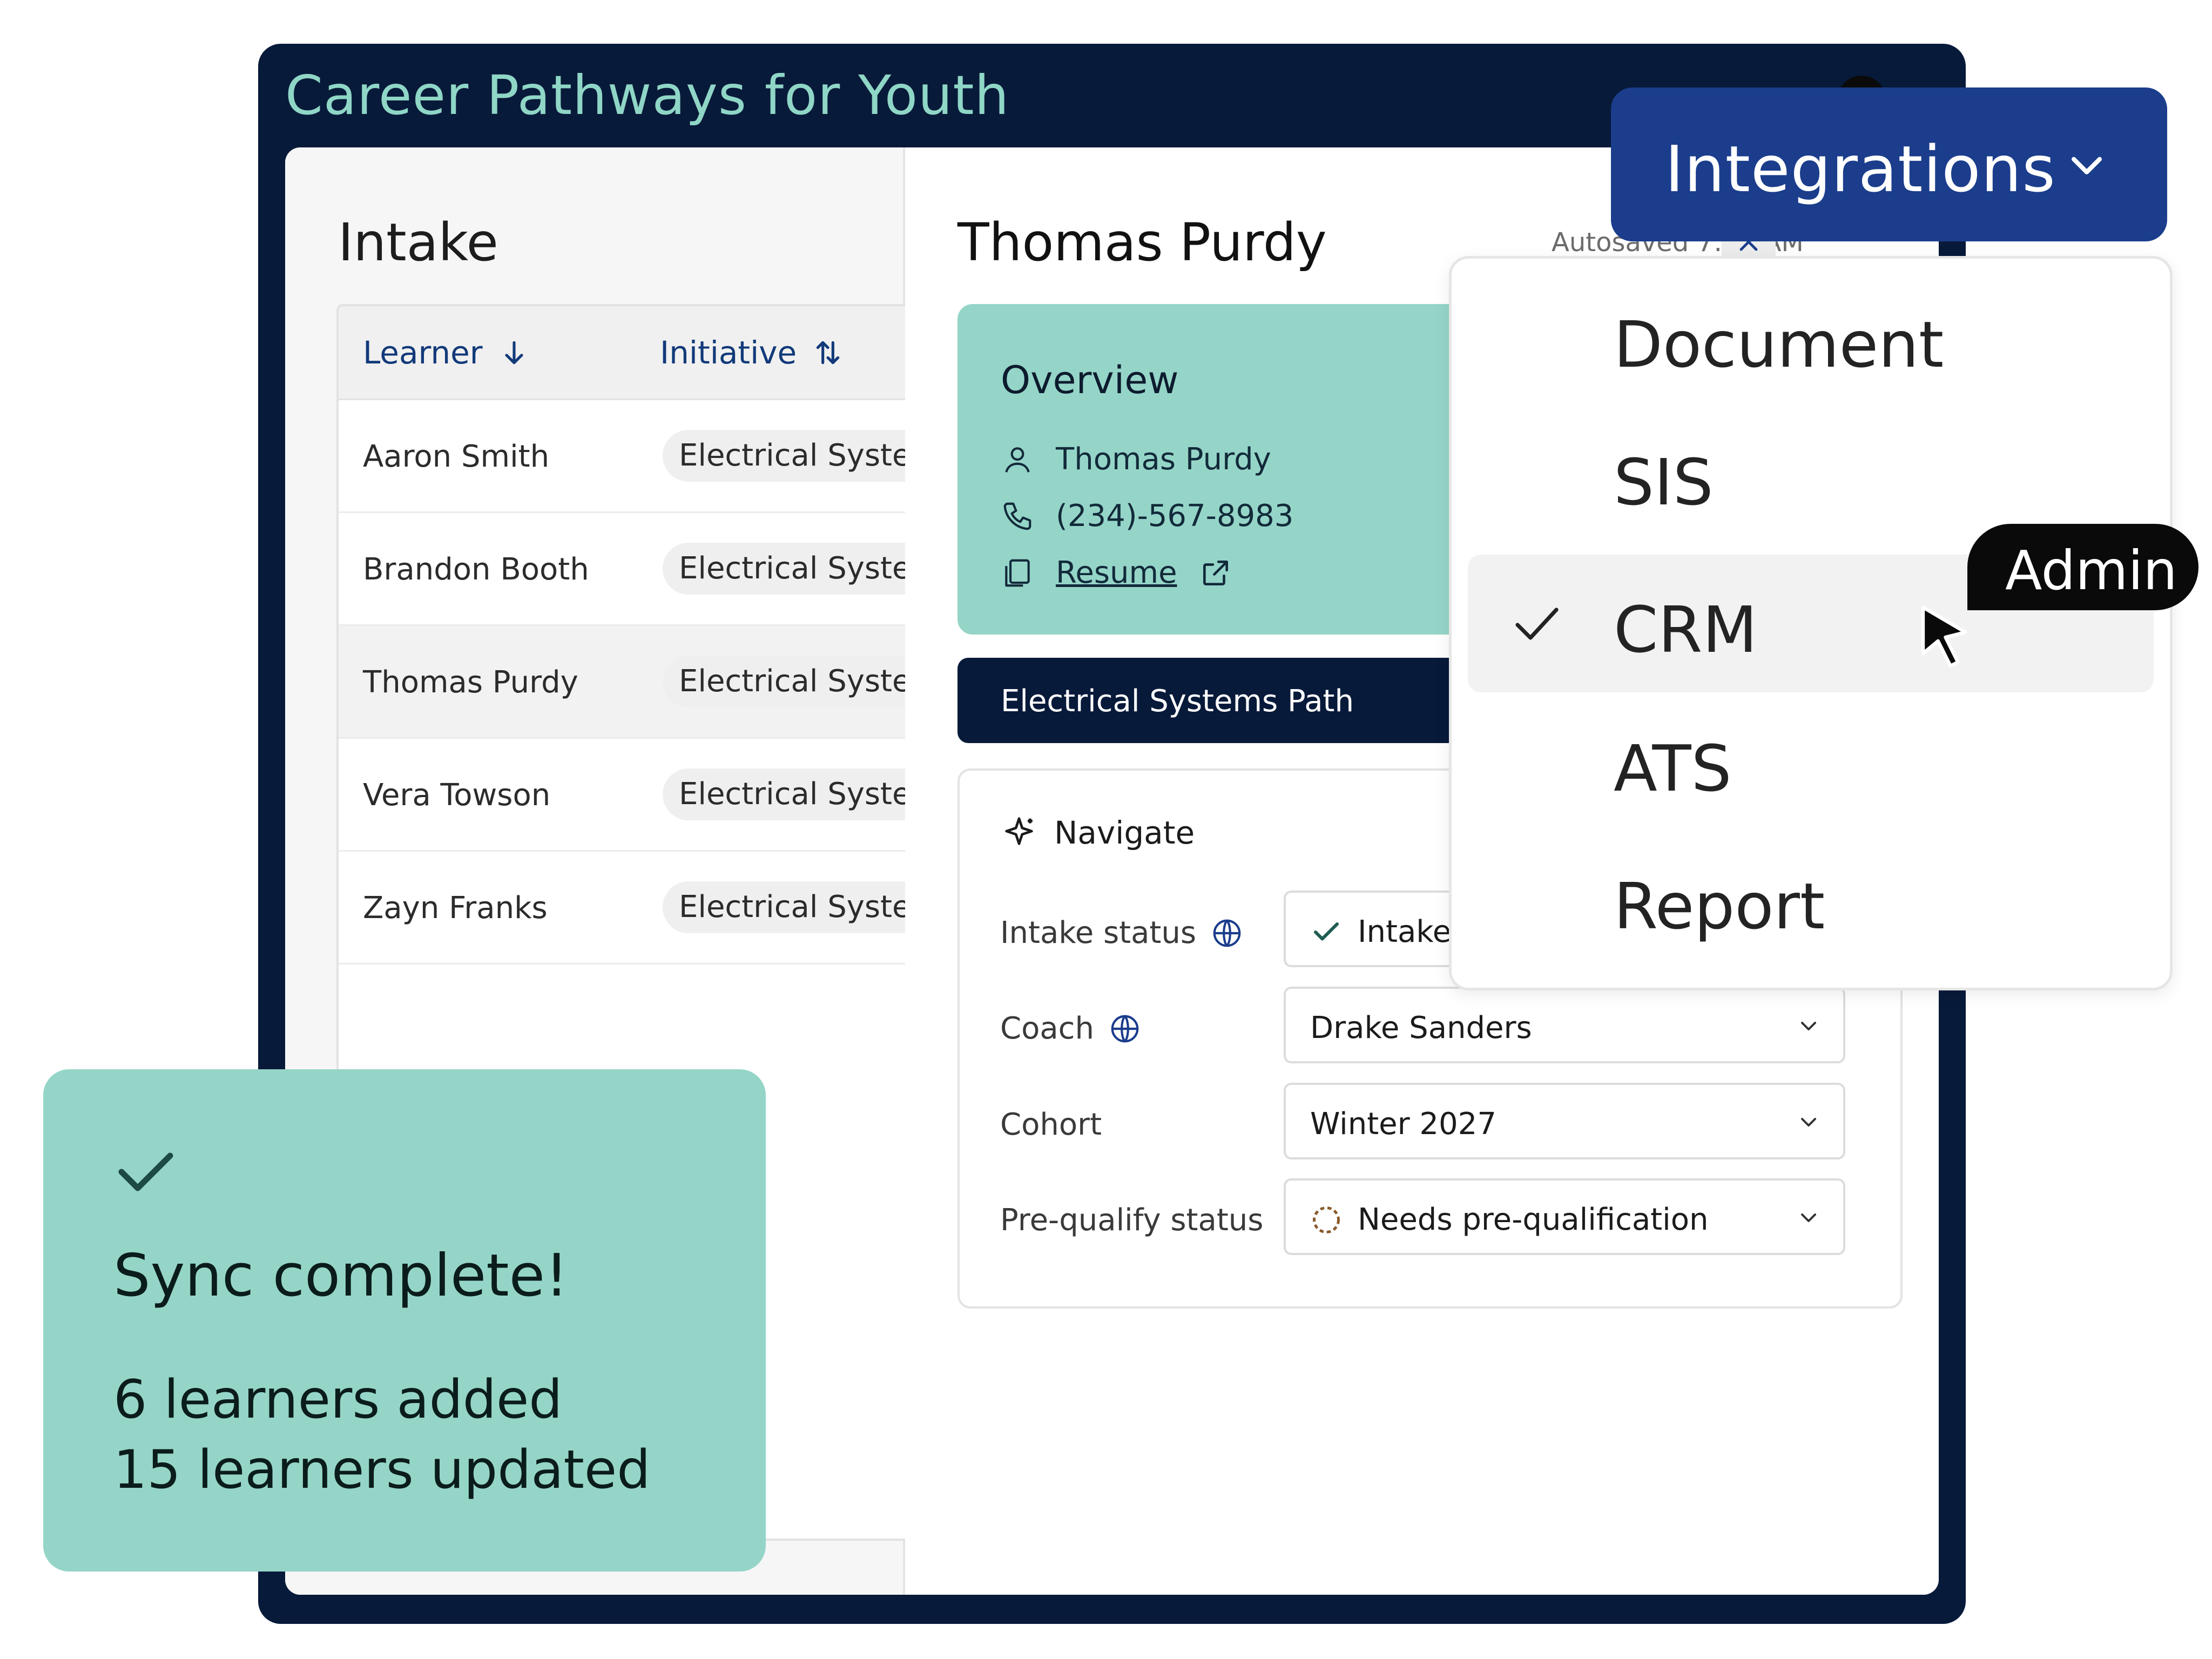 Image resolution: width=2212 pixels, height=1659 pixels. What do you see at coordinates (1533, 1219) in the screenshot?
I see `prequalify-text: Needs pre-qualification` at bounding box center [1533, 1219].